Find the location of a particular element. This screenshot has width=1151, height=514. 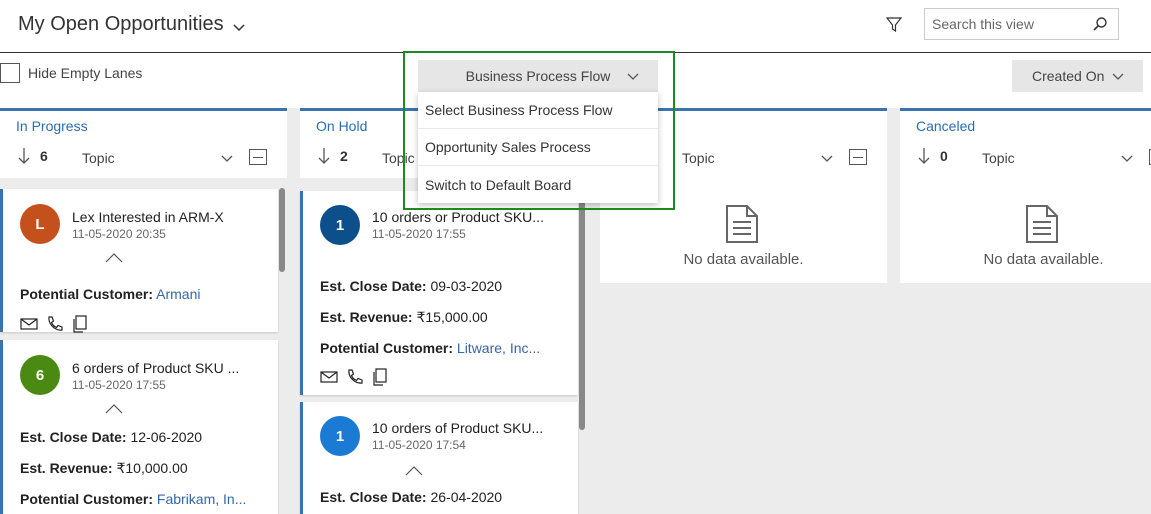

lane-count-value: 2 is located at coordinates (344, 156).